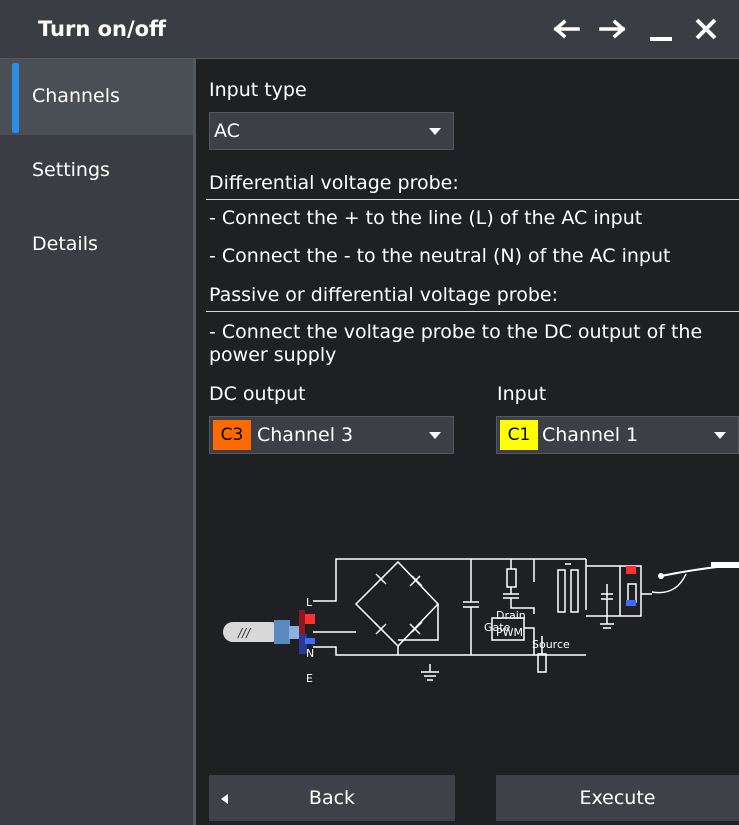 The width and height of the screenshot is (739, 825). Describe the element at coordinates (661, 29) in the screenshot. I see `minimize-icon` at that location.